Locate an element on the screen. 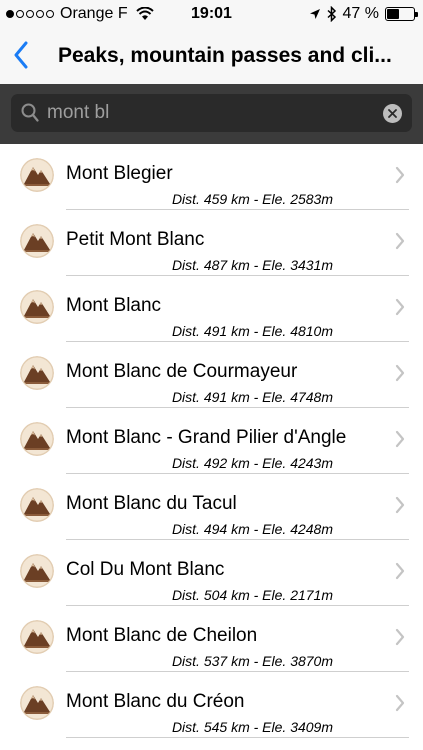 The width and height of the screenshot is (423, 750). list-item-name: Petit Mont Blanc is located at coordinates (135, 239).